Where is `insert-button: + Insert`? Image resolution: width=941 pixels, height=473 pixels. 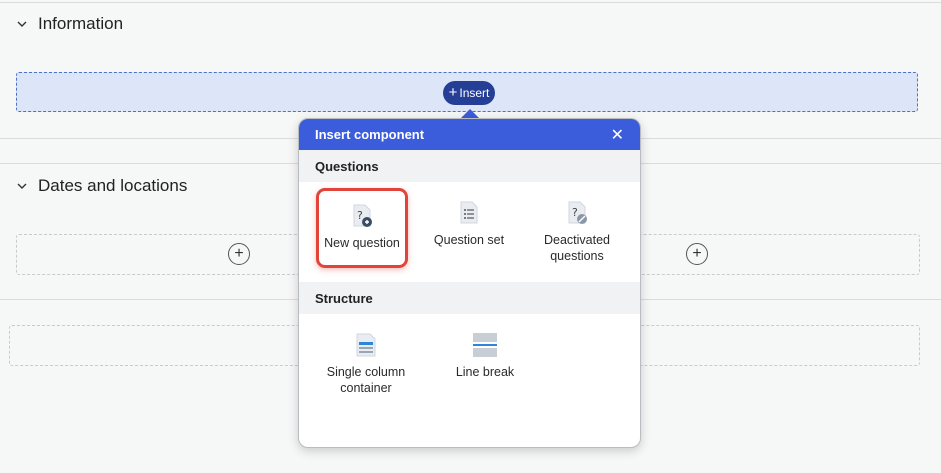
insert-button: + Insert is located at coordinates (469, 93).